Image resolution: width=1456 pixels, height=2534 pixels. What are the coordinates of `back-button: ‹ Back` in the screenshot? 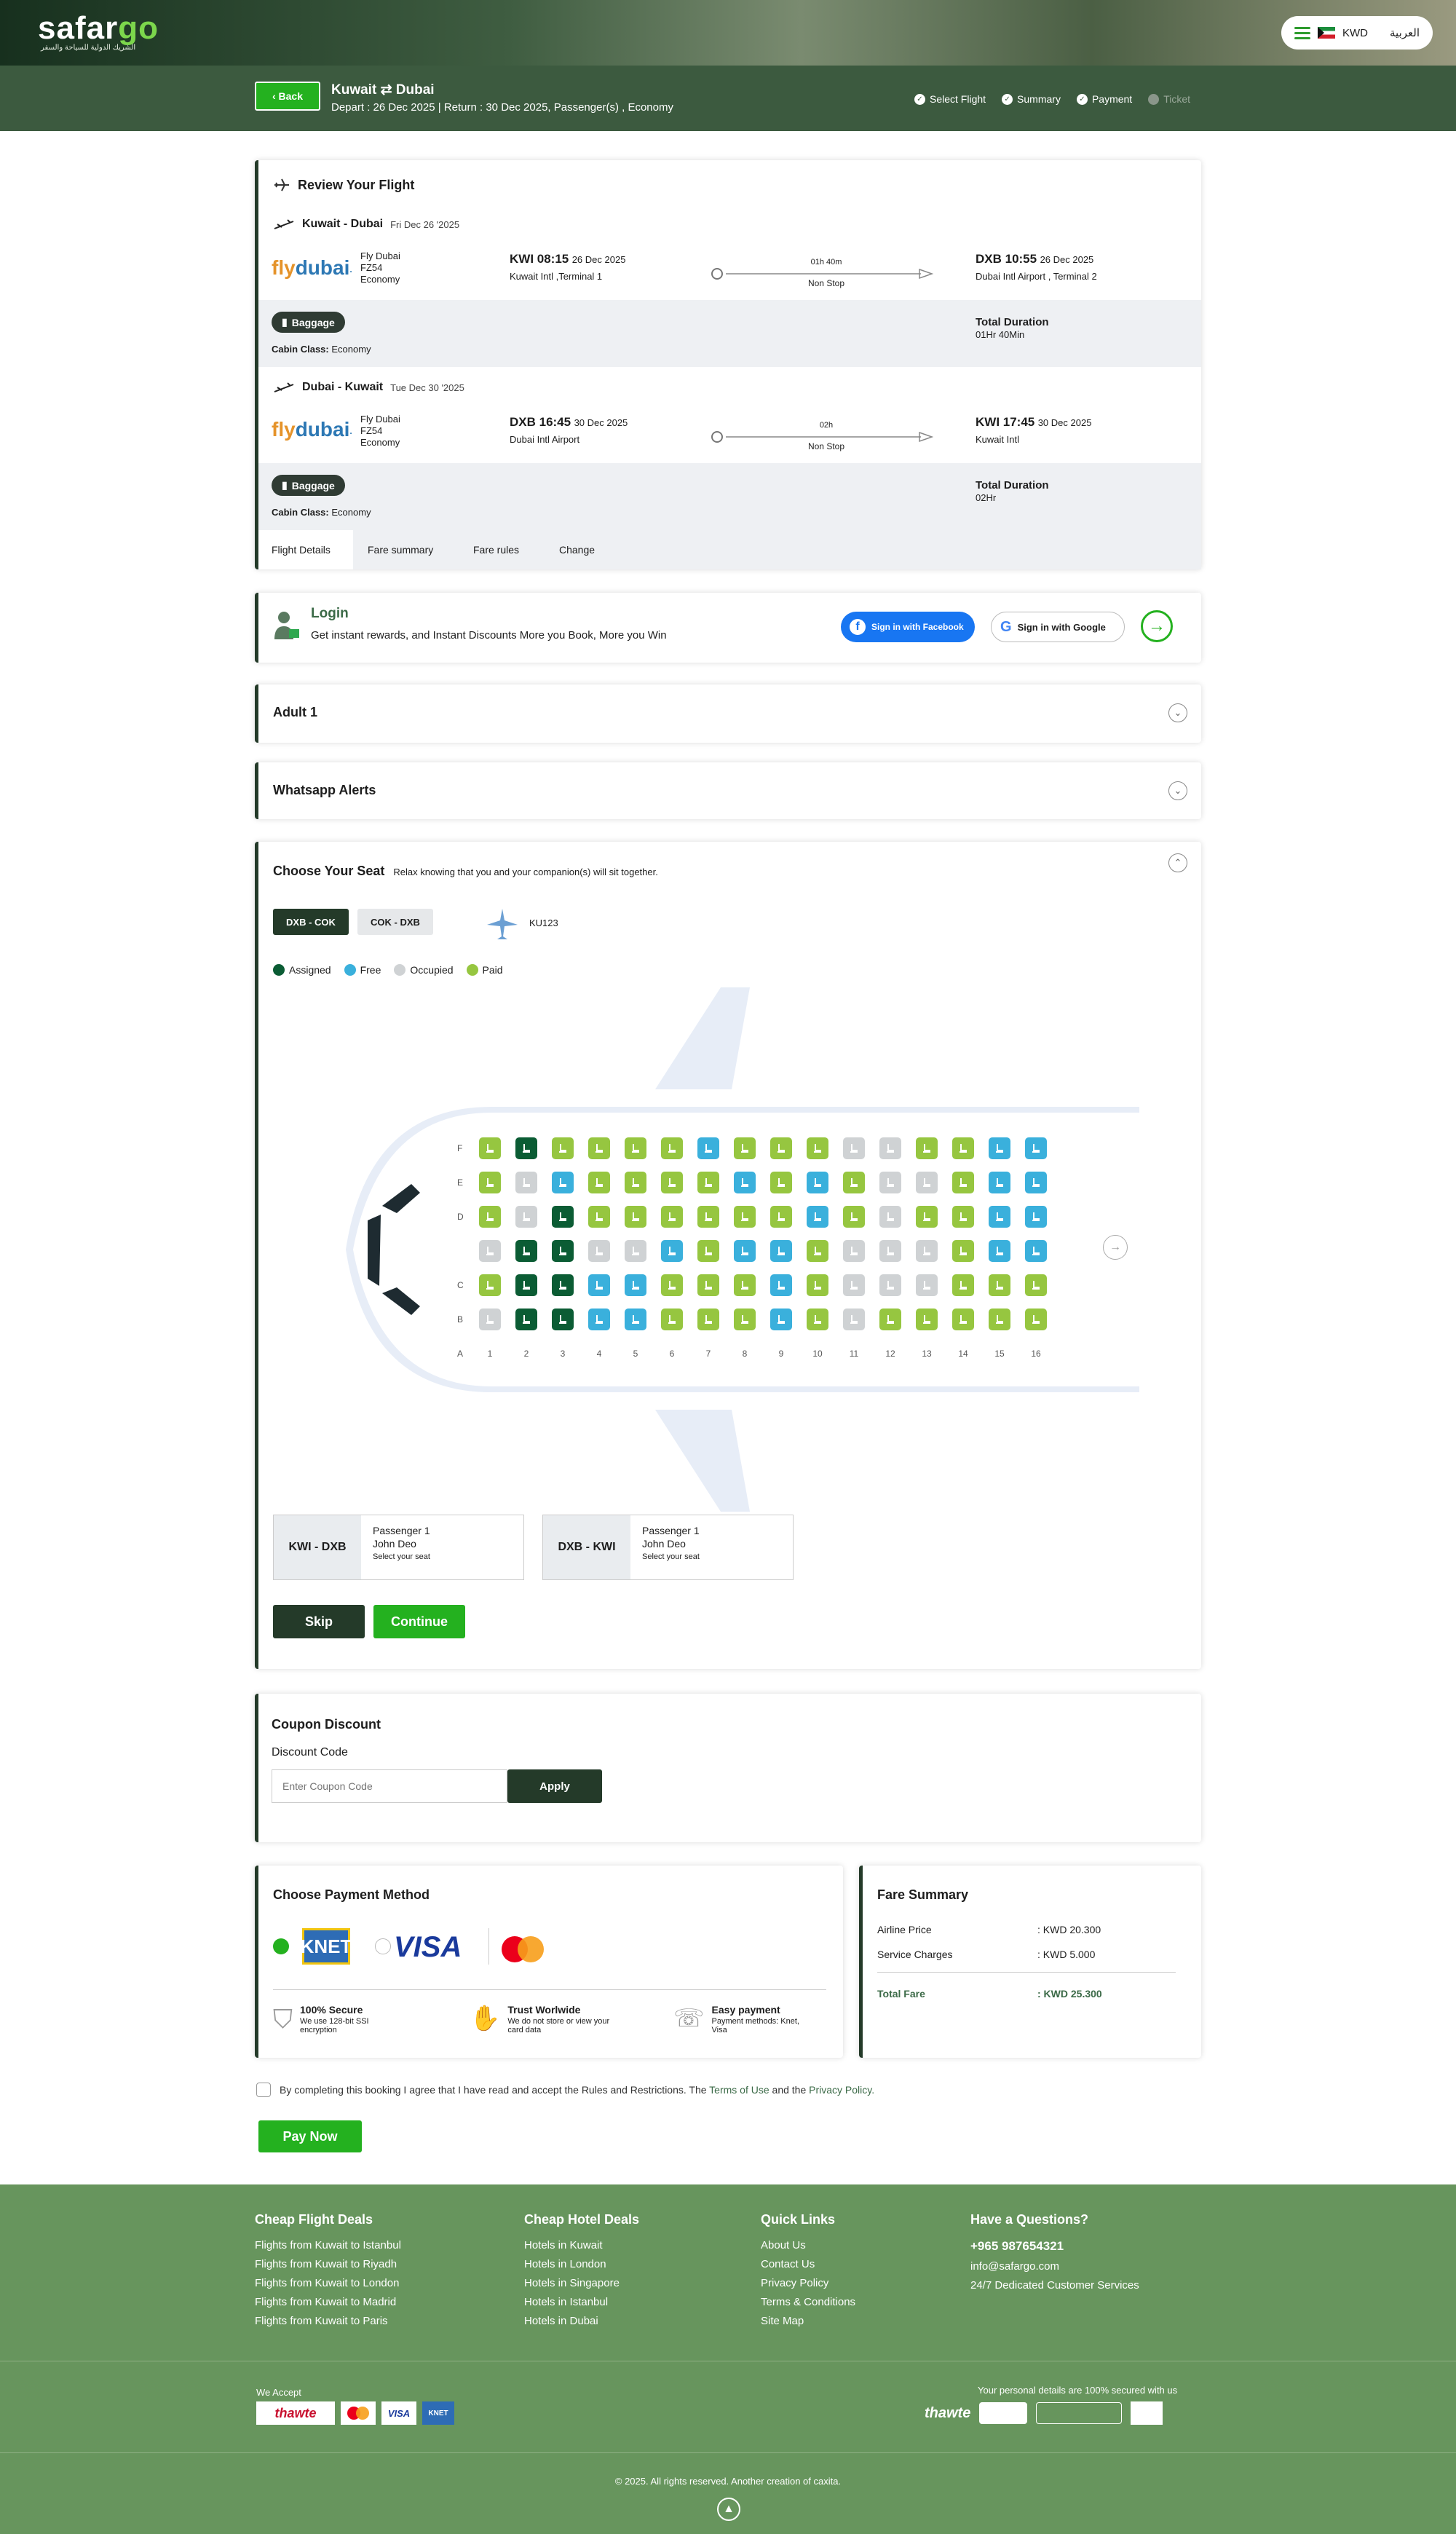 It's located at (287, 96).